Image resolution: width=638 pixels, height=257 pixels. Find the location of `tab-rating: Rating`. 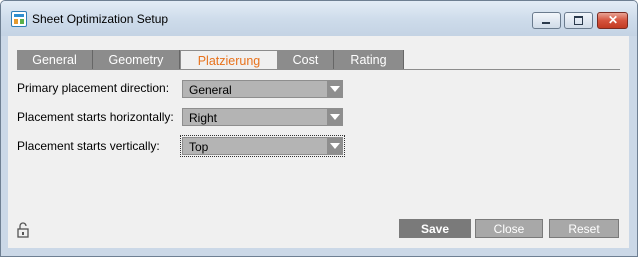

tab-rating: Rating is located at coordinates (369, 60).